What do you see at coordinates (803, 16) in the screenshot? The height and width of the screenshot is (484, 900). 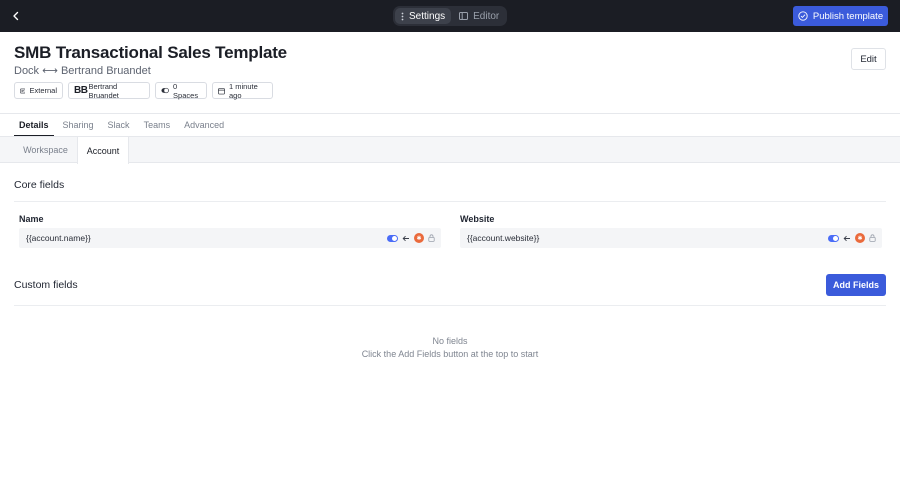 I see `check-circle-icon` at bounding box center [803, 16].